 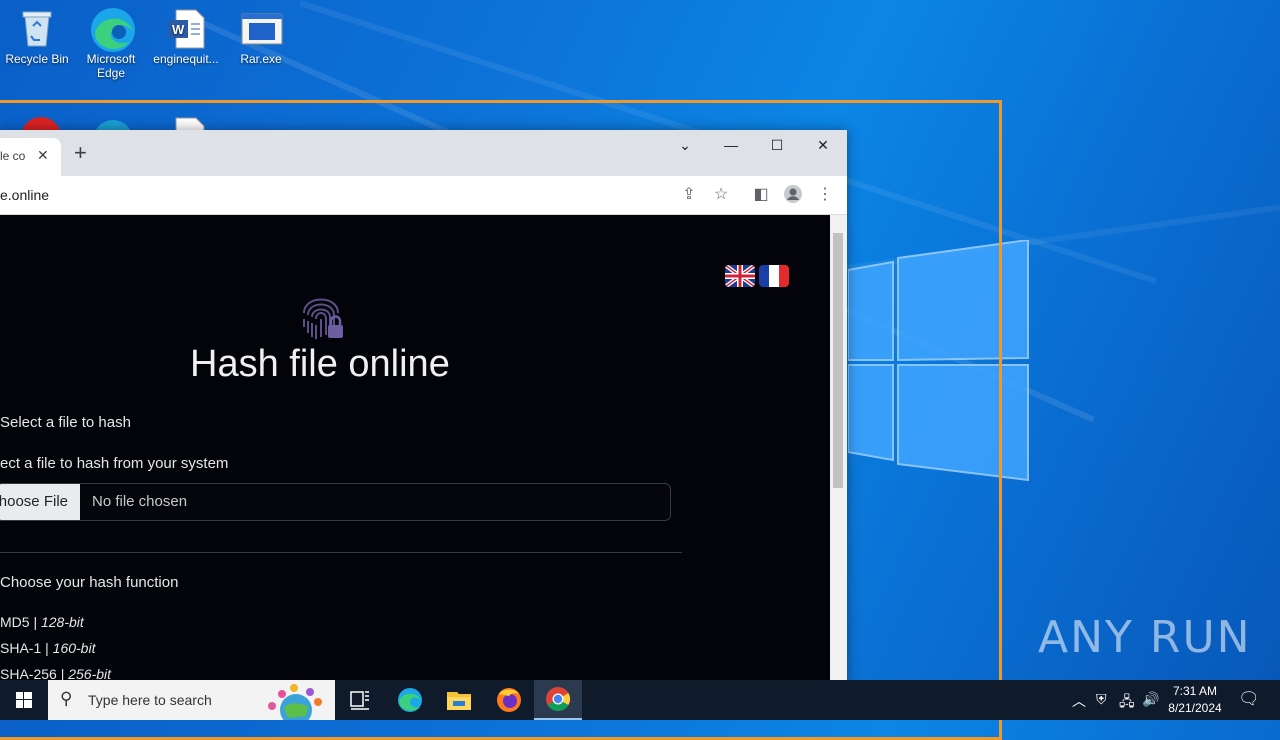 What do you see at coordinates (89, 582) in the screenshot?
I see `hash-function-heading: Choose your hash function` at bounding box center [89, 582].